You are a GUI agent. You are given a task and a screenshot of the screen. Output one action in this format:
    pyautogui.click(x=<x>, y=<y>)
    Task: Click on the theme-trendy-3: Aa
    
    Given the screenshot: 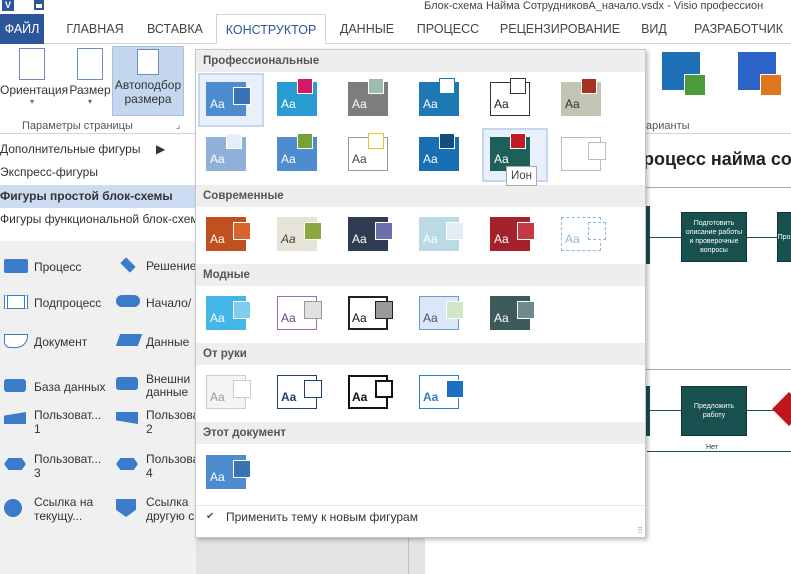 What is the action you would take?
    pyautogui.click(x=373, y=314)
    